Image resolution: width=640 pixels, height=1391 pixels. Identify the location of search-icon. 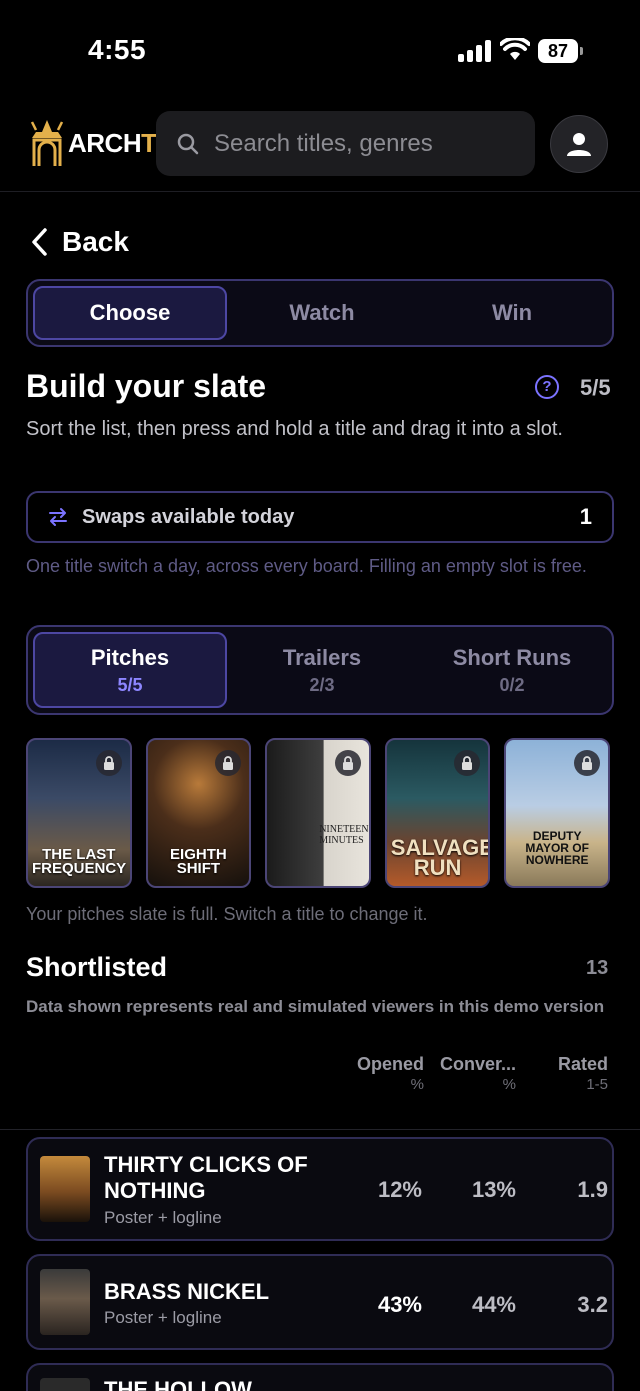
(188, 143).